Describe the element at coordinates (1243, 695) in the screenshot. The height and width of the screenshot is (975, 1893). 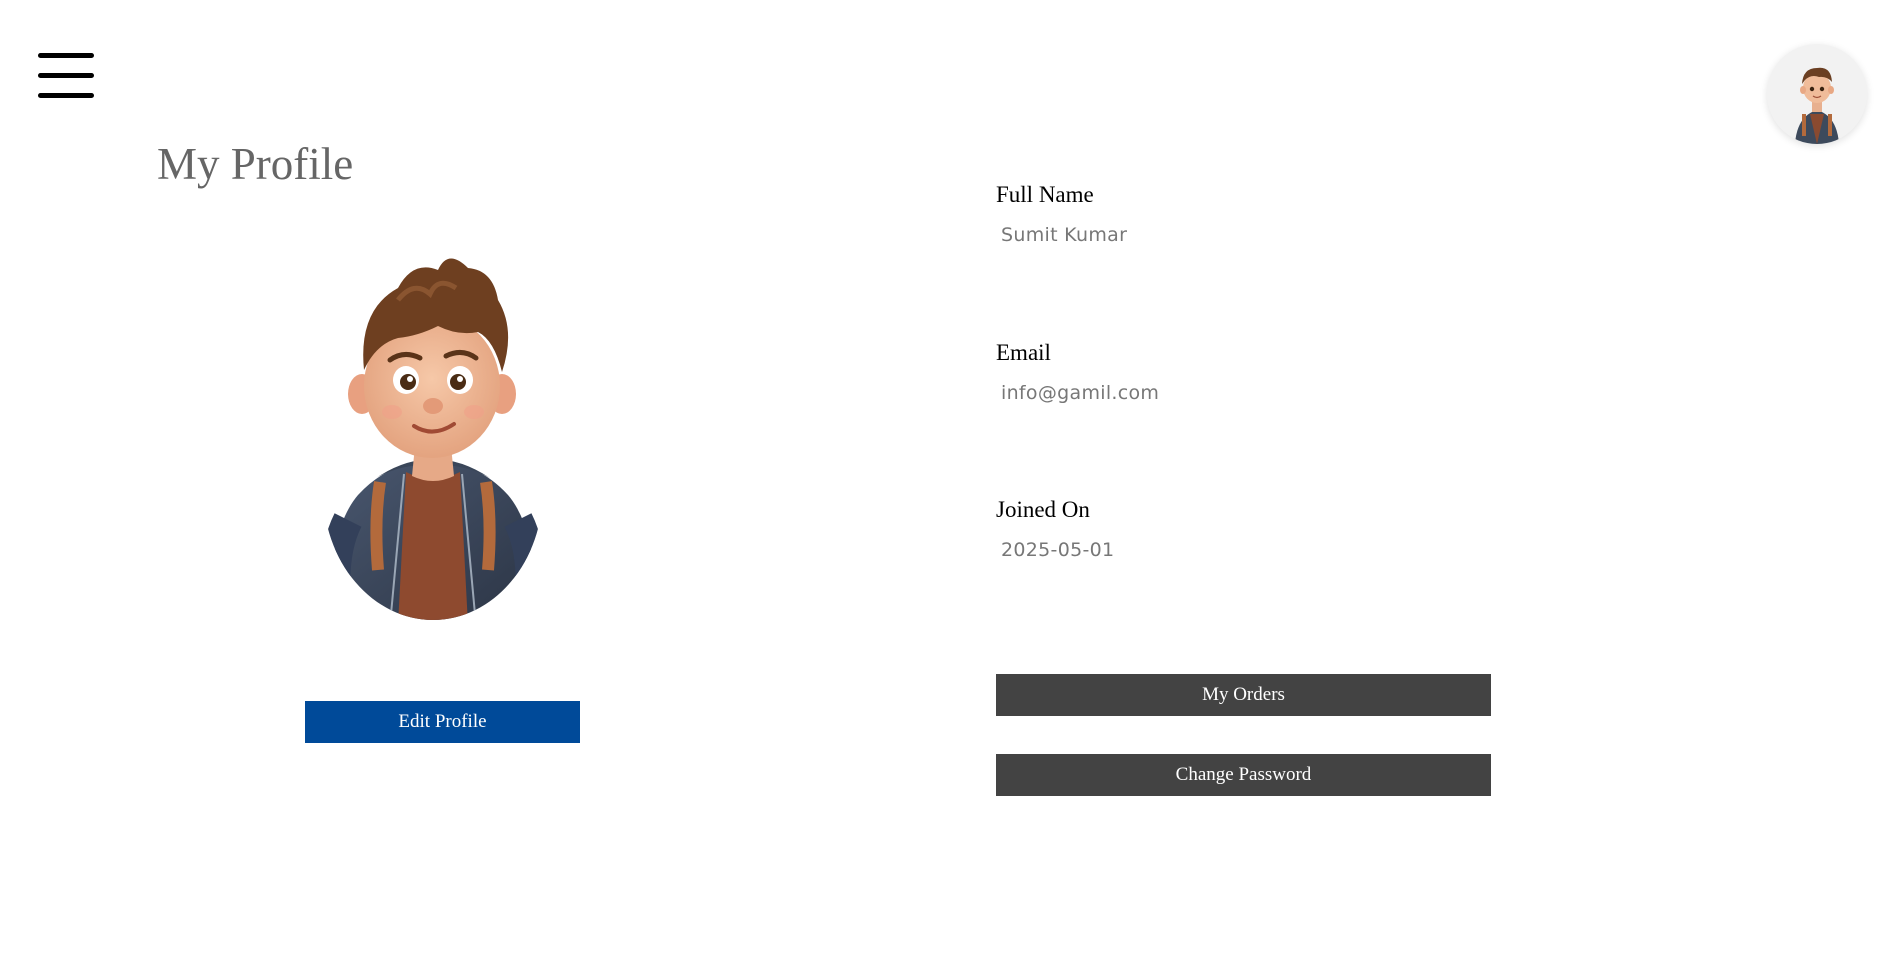
I see `my-orders-button: My Orders` at that location.